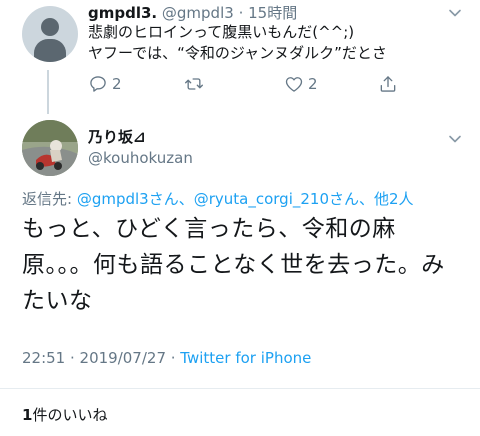 This screenshot has width=480, height=436. I want to click on reply-button: 2, so click(105, 84).